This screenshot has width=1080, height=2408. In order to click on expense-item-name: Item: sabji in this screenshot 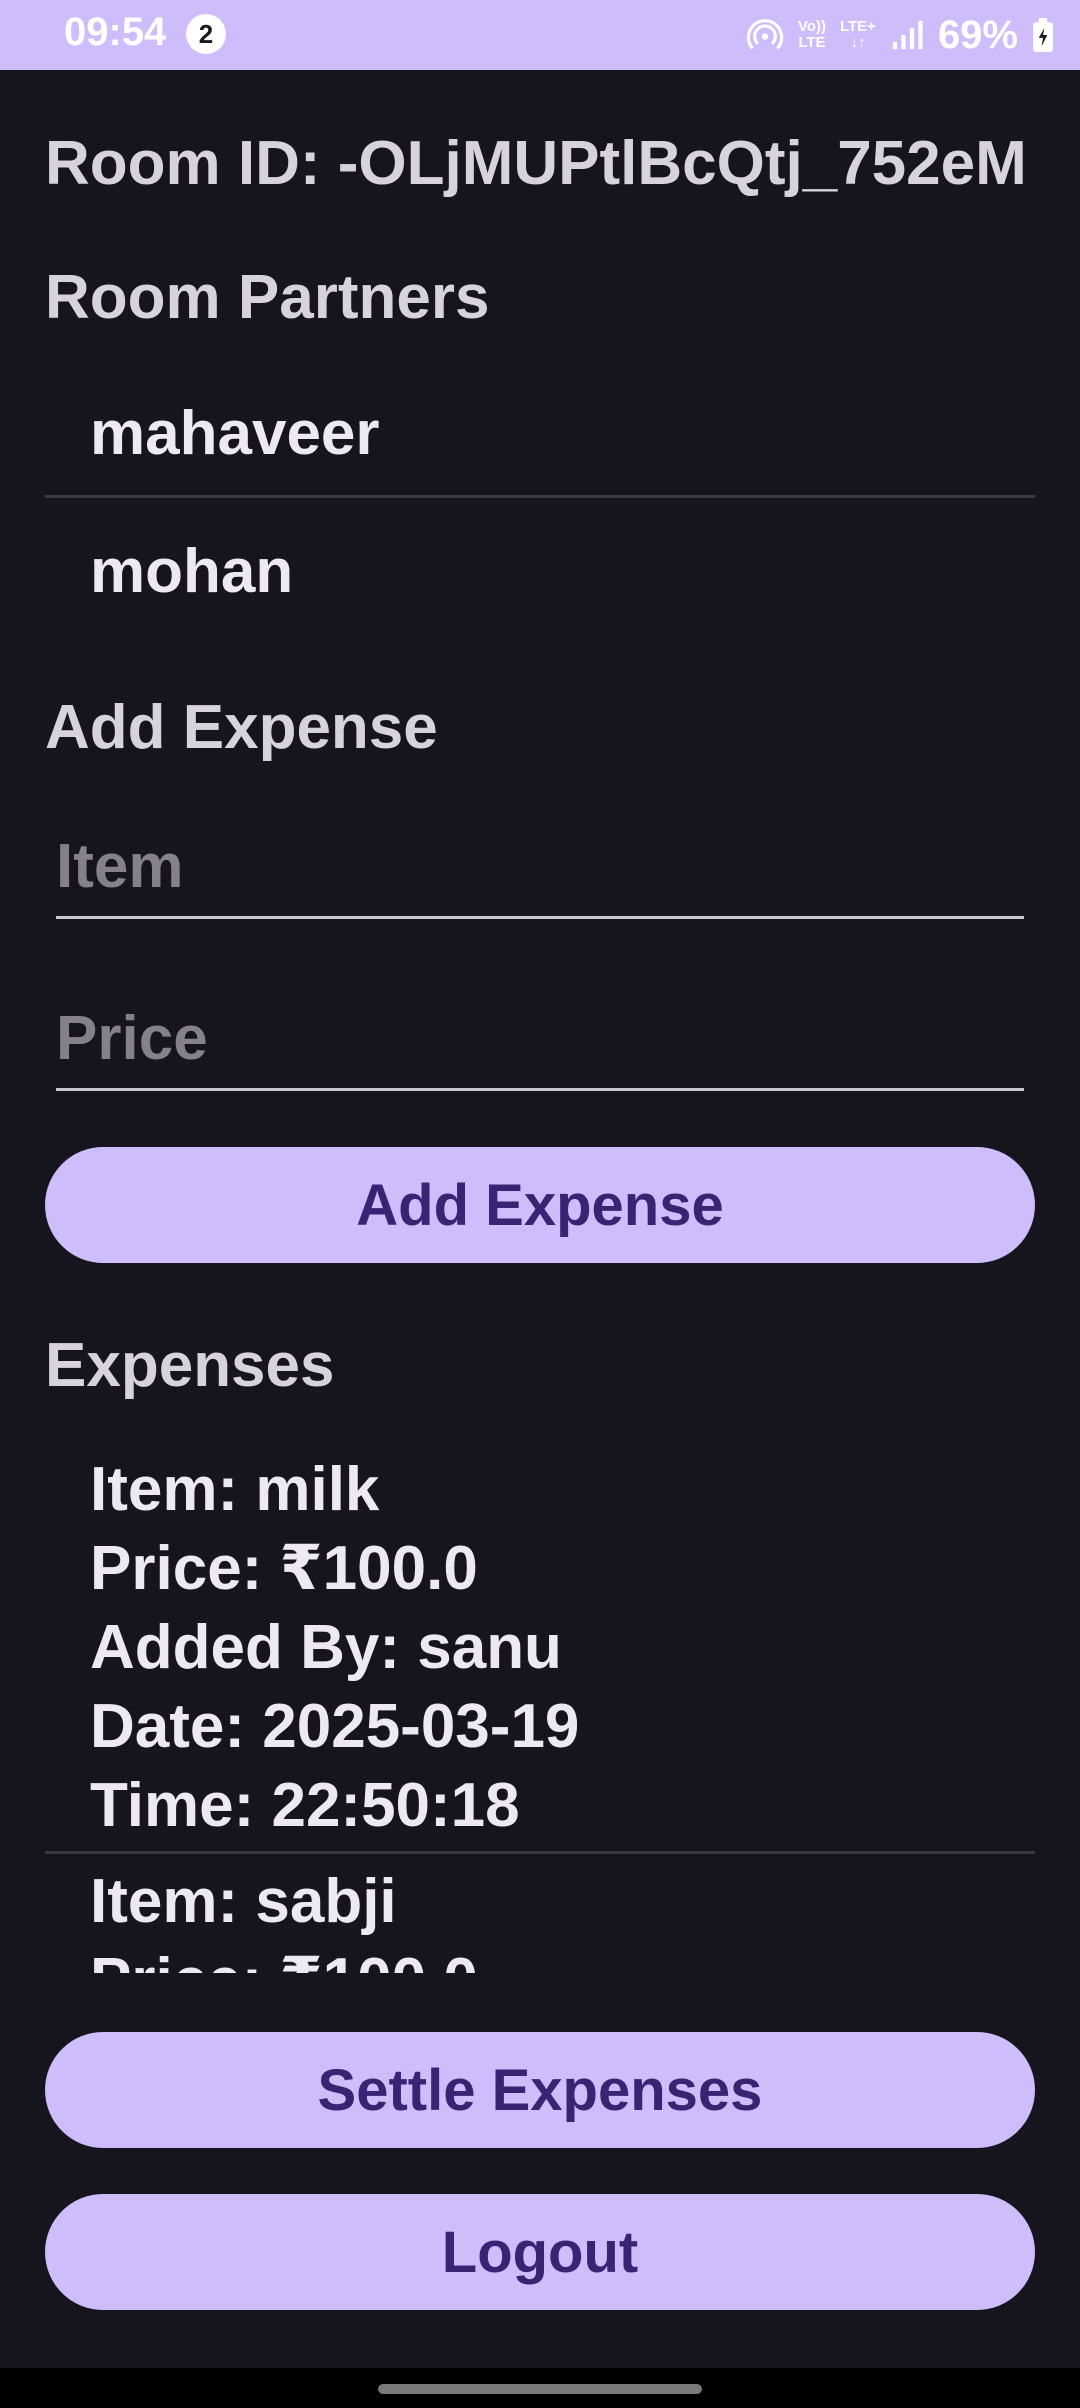, I will do `click(243, 1901)`.